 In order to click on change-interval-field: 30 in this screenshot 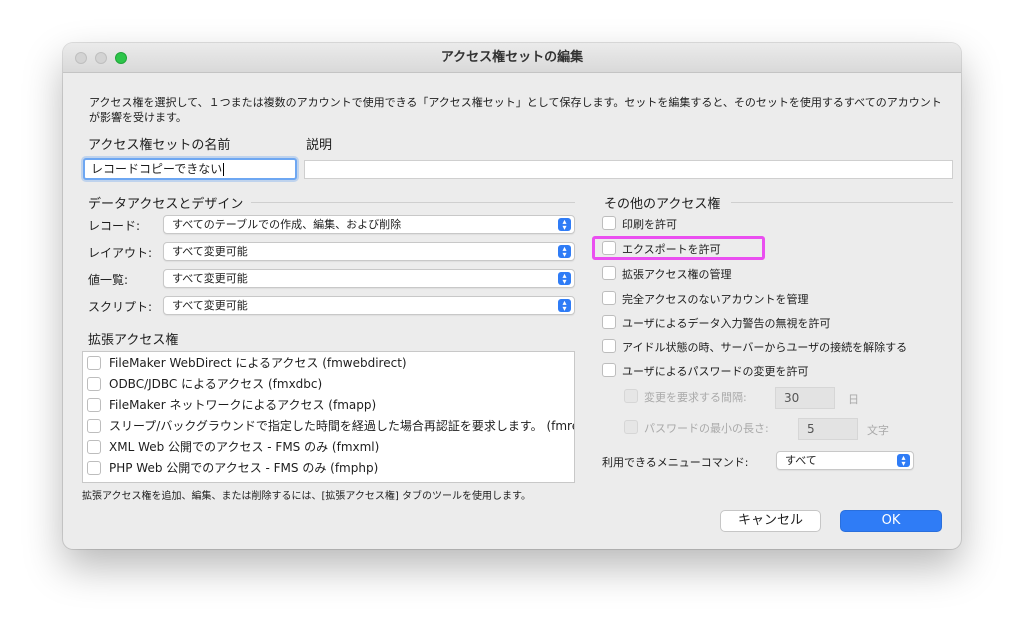, I will do `click(805, 398)`.